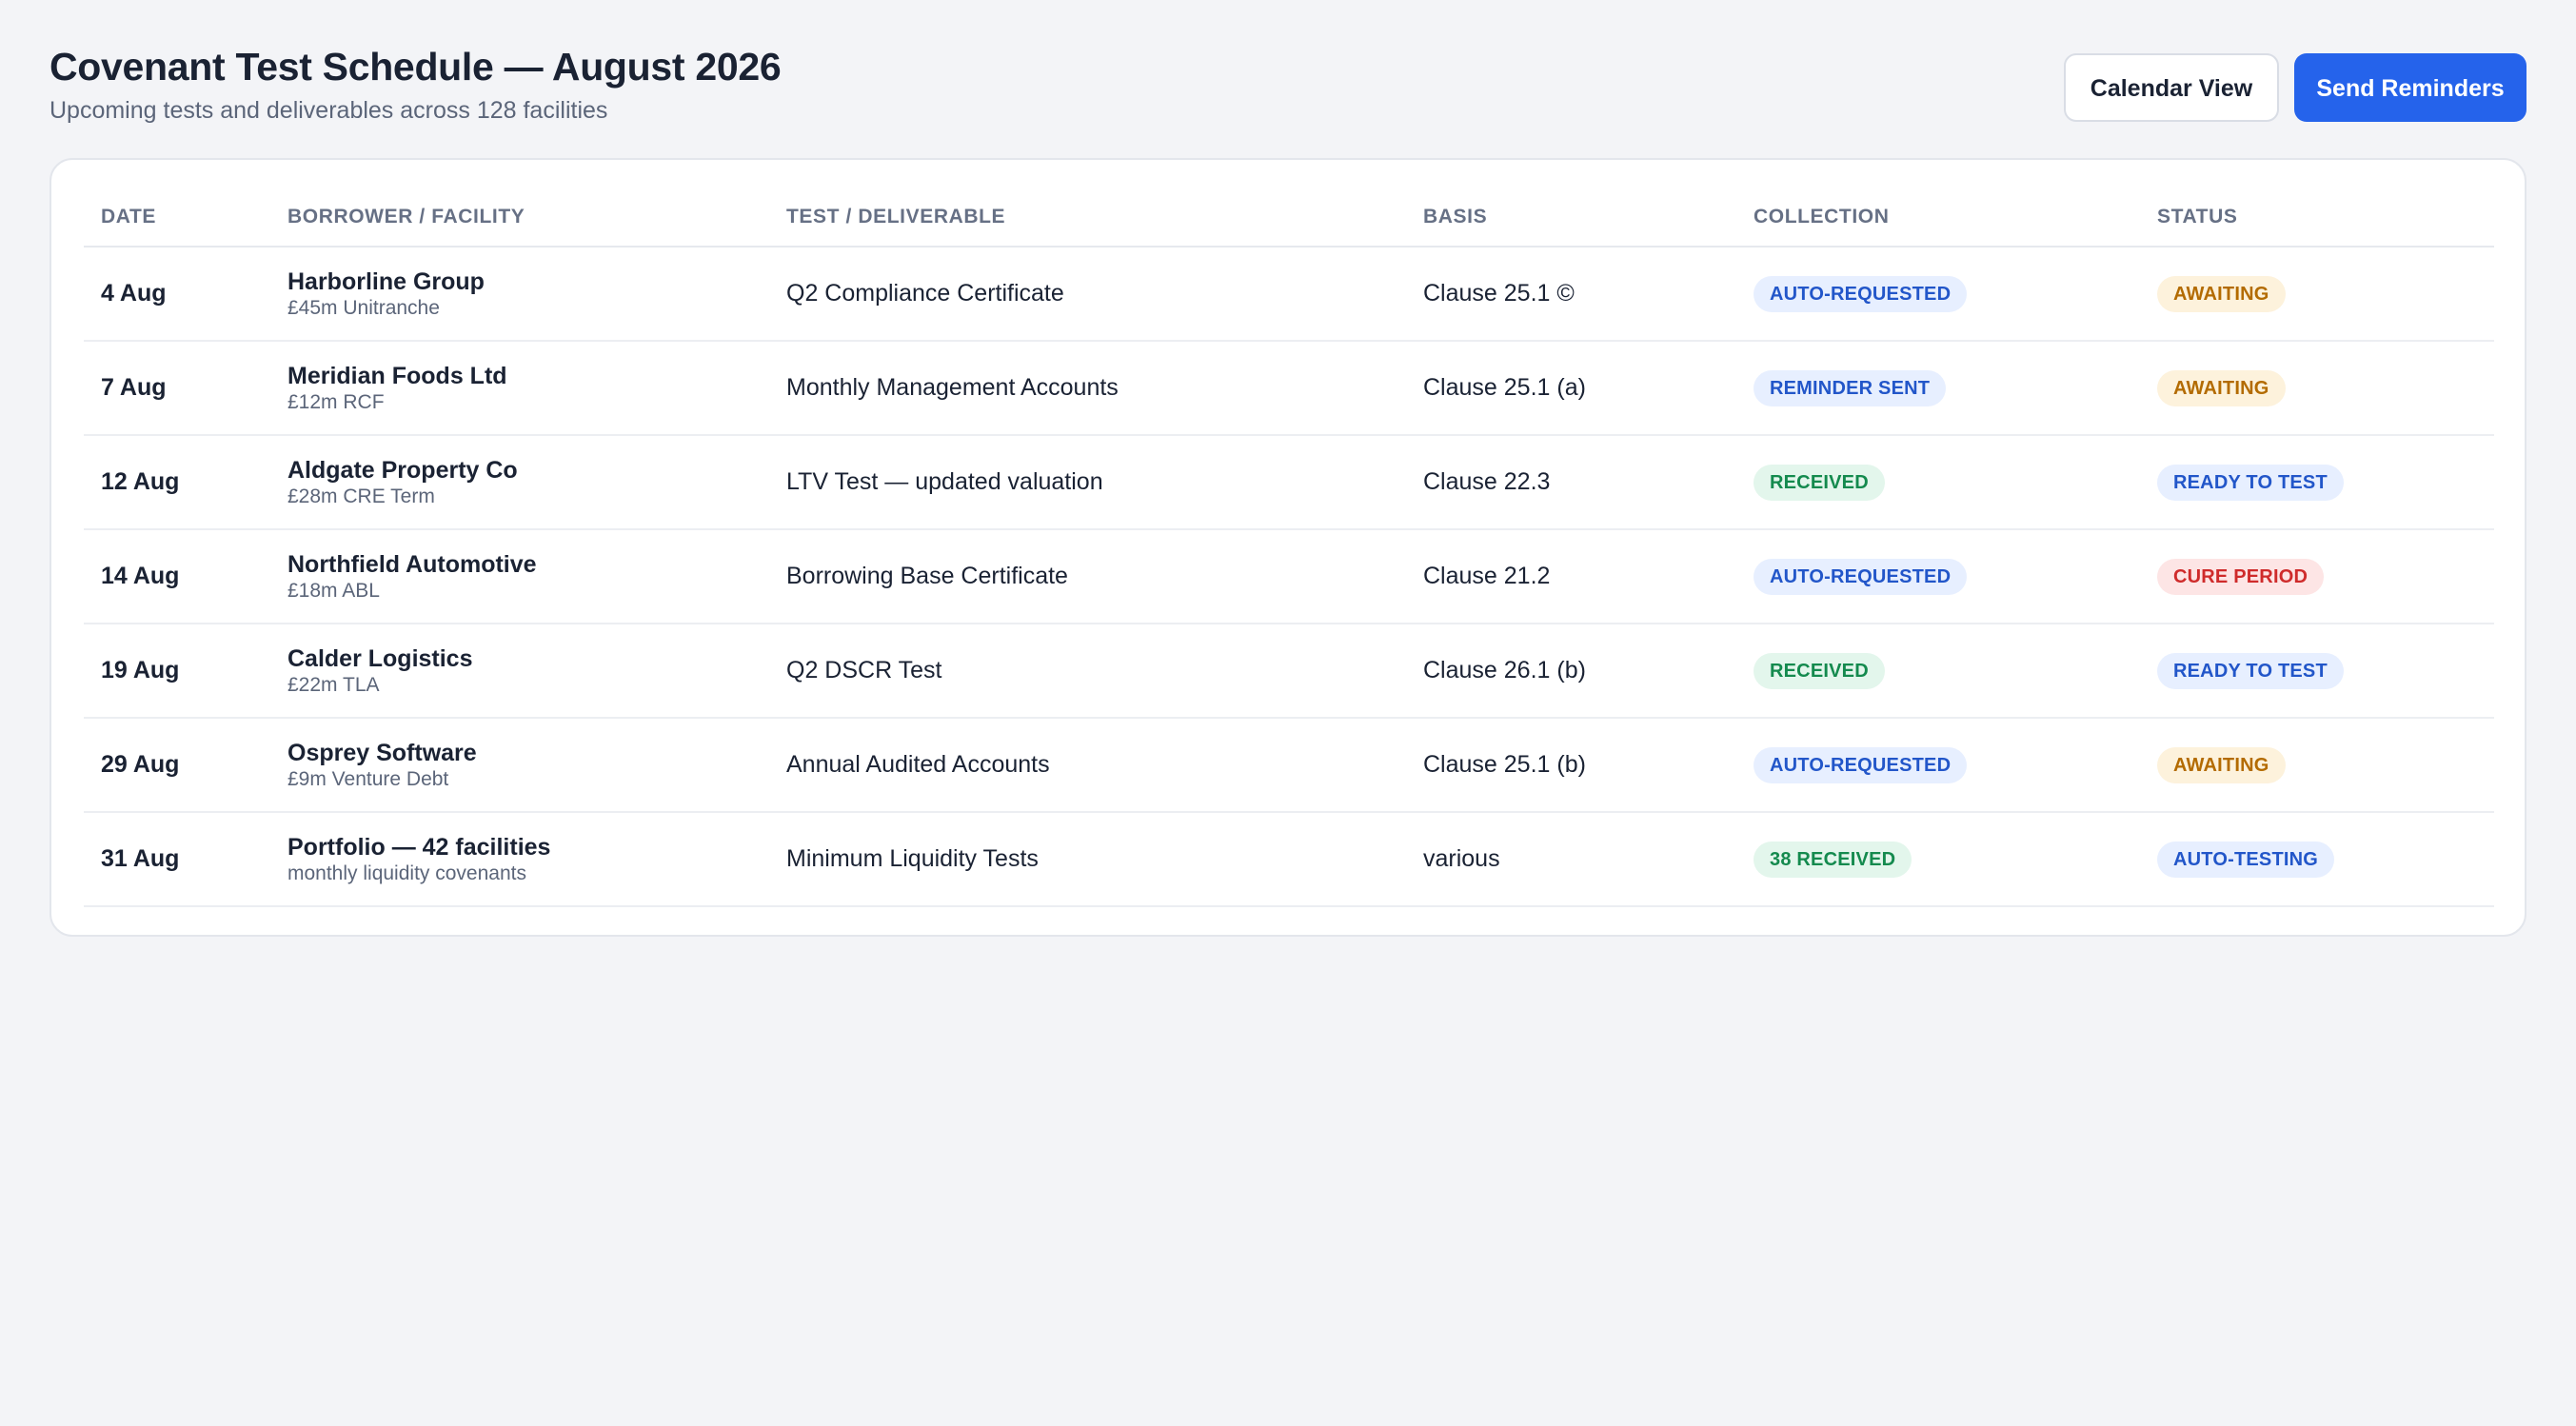 This screenshot has width=2576, height=1426. What do you see at coordinates (1087, 389) in the screenshot?
I see `row-test: Monthly Management Accounts` at bounding box center [1087, 389].